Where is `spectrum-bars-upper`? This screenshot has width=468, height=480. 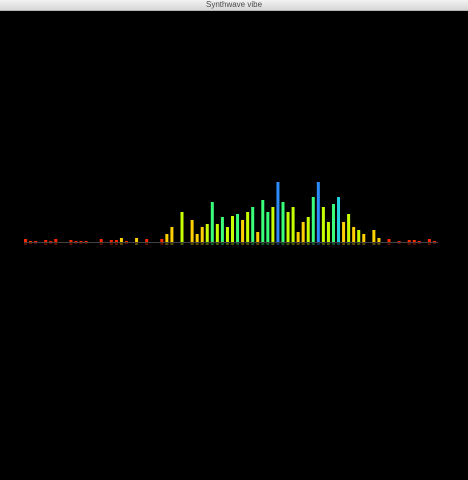
spectrum-bars-upper is located at coordinates (230, 212).